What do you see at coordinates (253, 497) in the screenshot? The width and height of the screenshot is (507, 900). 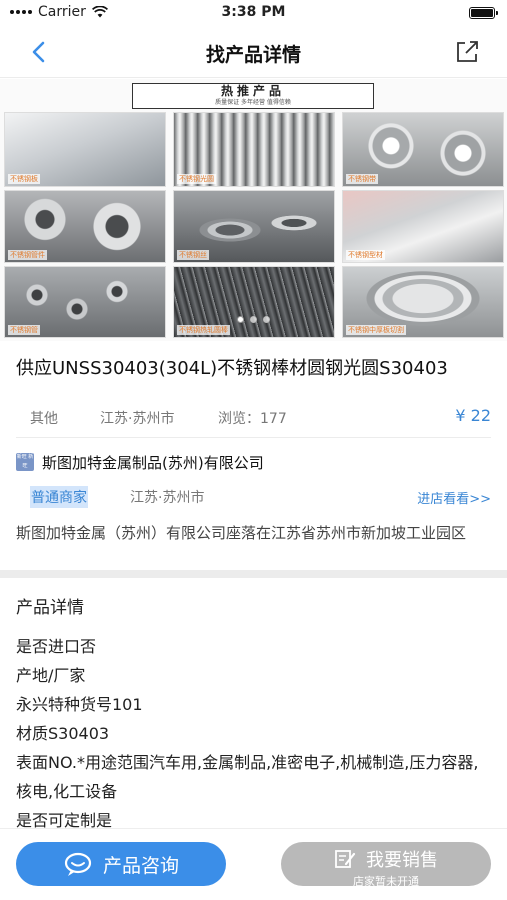 I see `merchant-row: 普通商家 江苏·苏州市 进店看看>>` at bounding box center [253, 497].